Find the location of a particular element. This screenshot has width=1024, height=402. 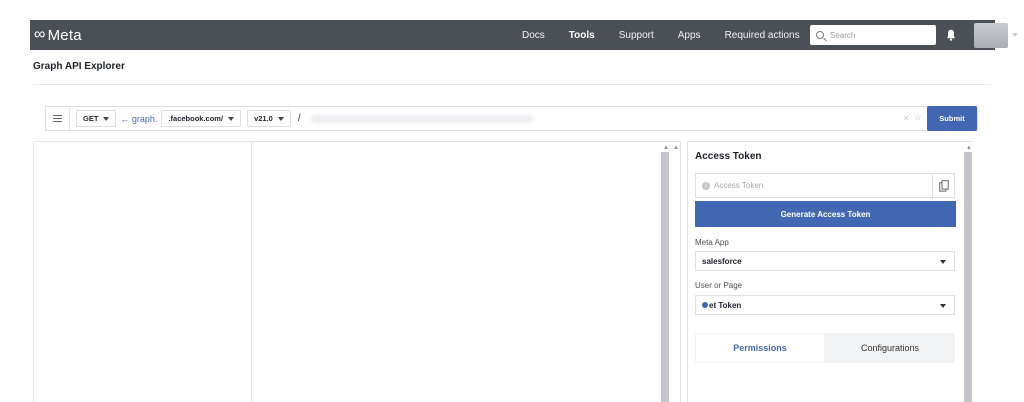

query-bar: GET ← graph. .facebook.com/ v21.0 / × ☆ is located at coordinates (511, 118).